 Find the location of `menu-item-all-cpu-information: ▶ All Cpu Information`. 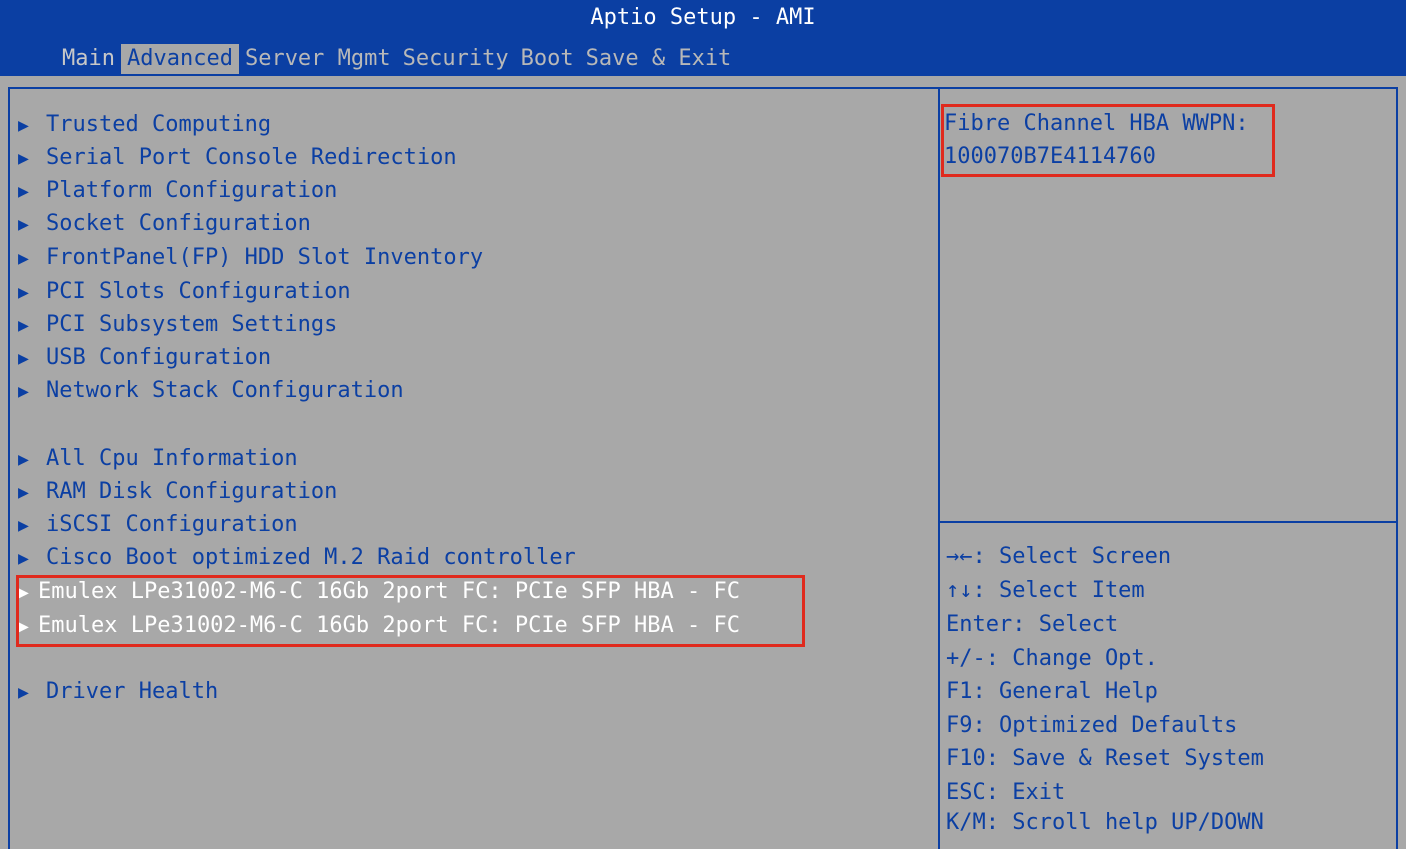

menu-item-all-cpu-information: ▶ All Cpu Information is located at coordinates (158, 459).